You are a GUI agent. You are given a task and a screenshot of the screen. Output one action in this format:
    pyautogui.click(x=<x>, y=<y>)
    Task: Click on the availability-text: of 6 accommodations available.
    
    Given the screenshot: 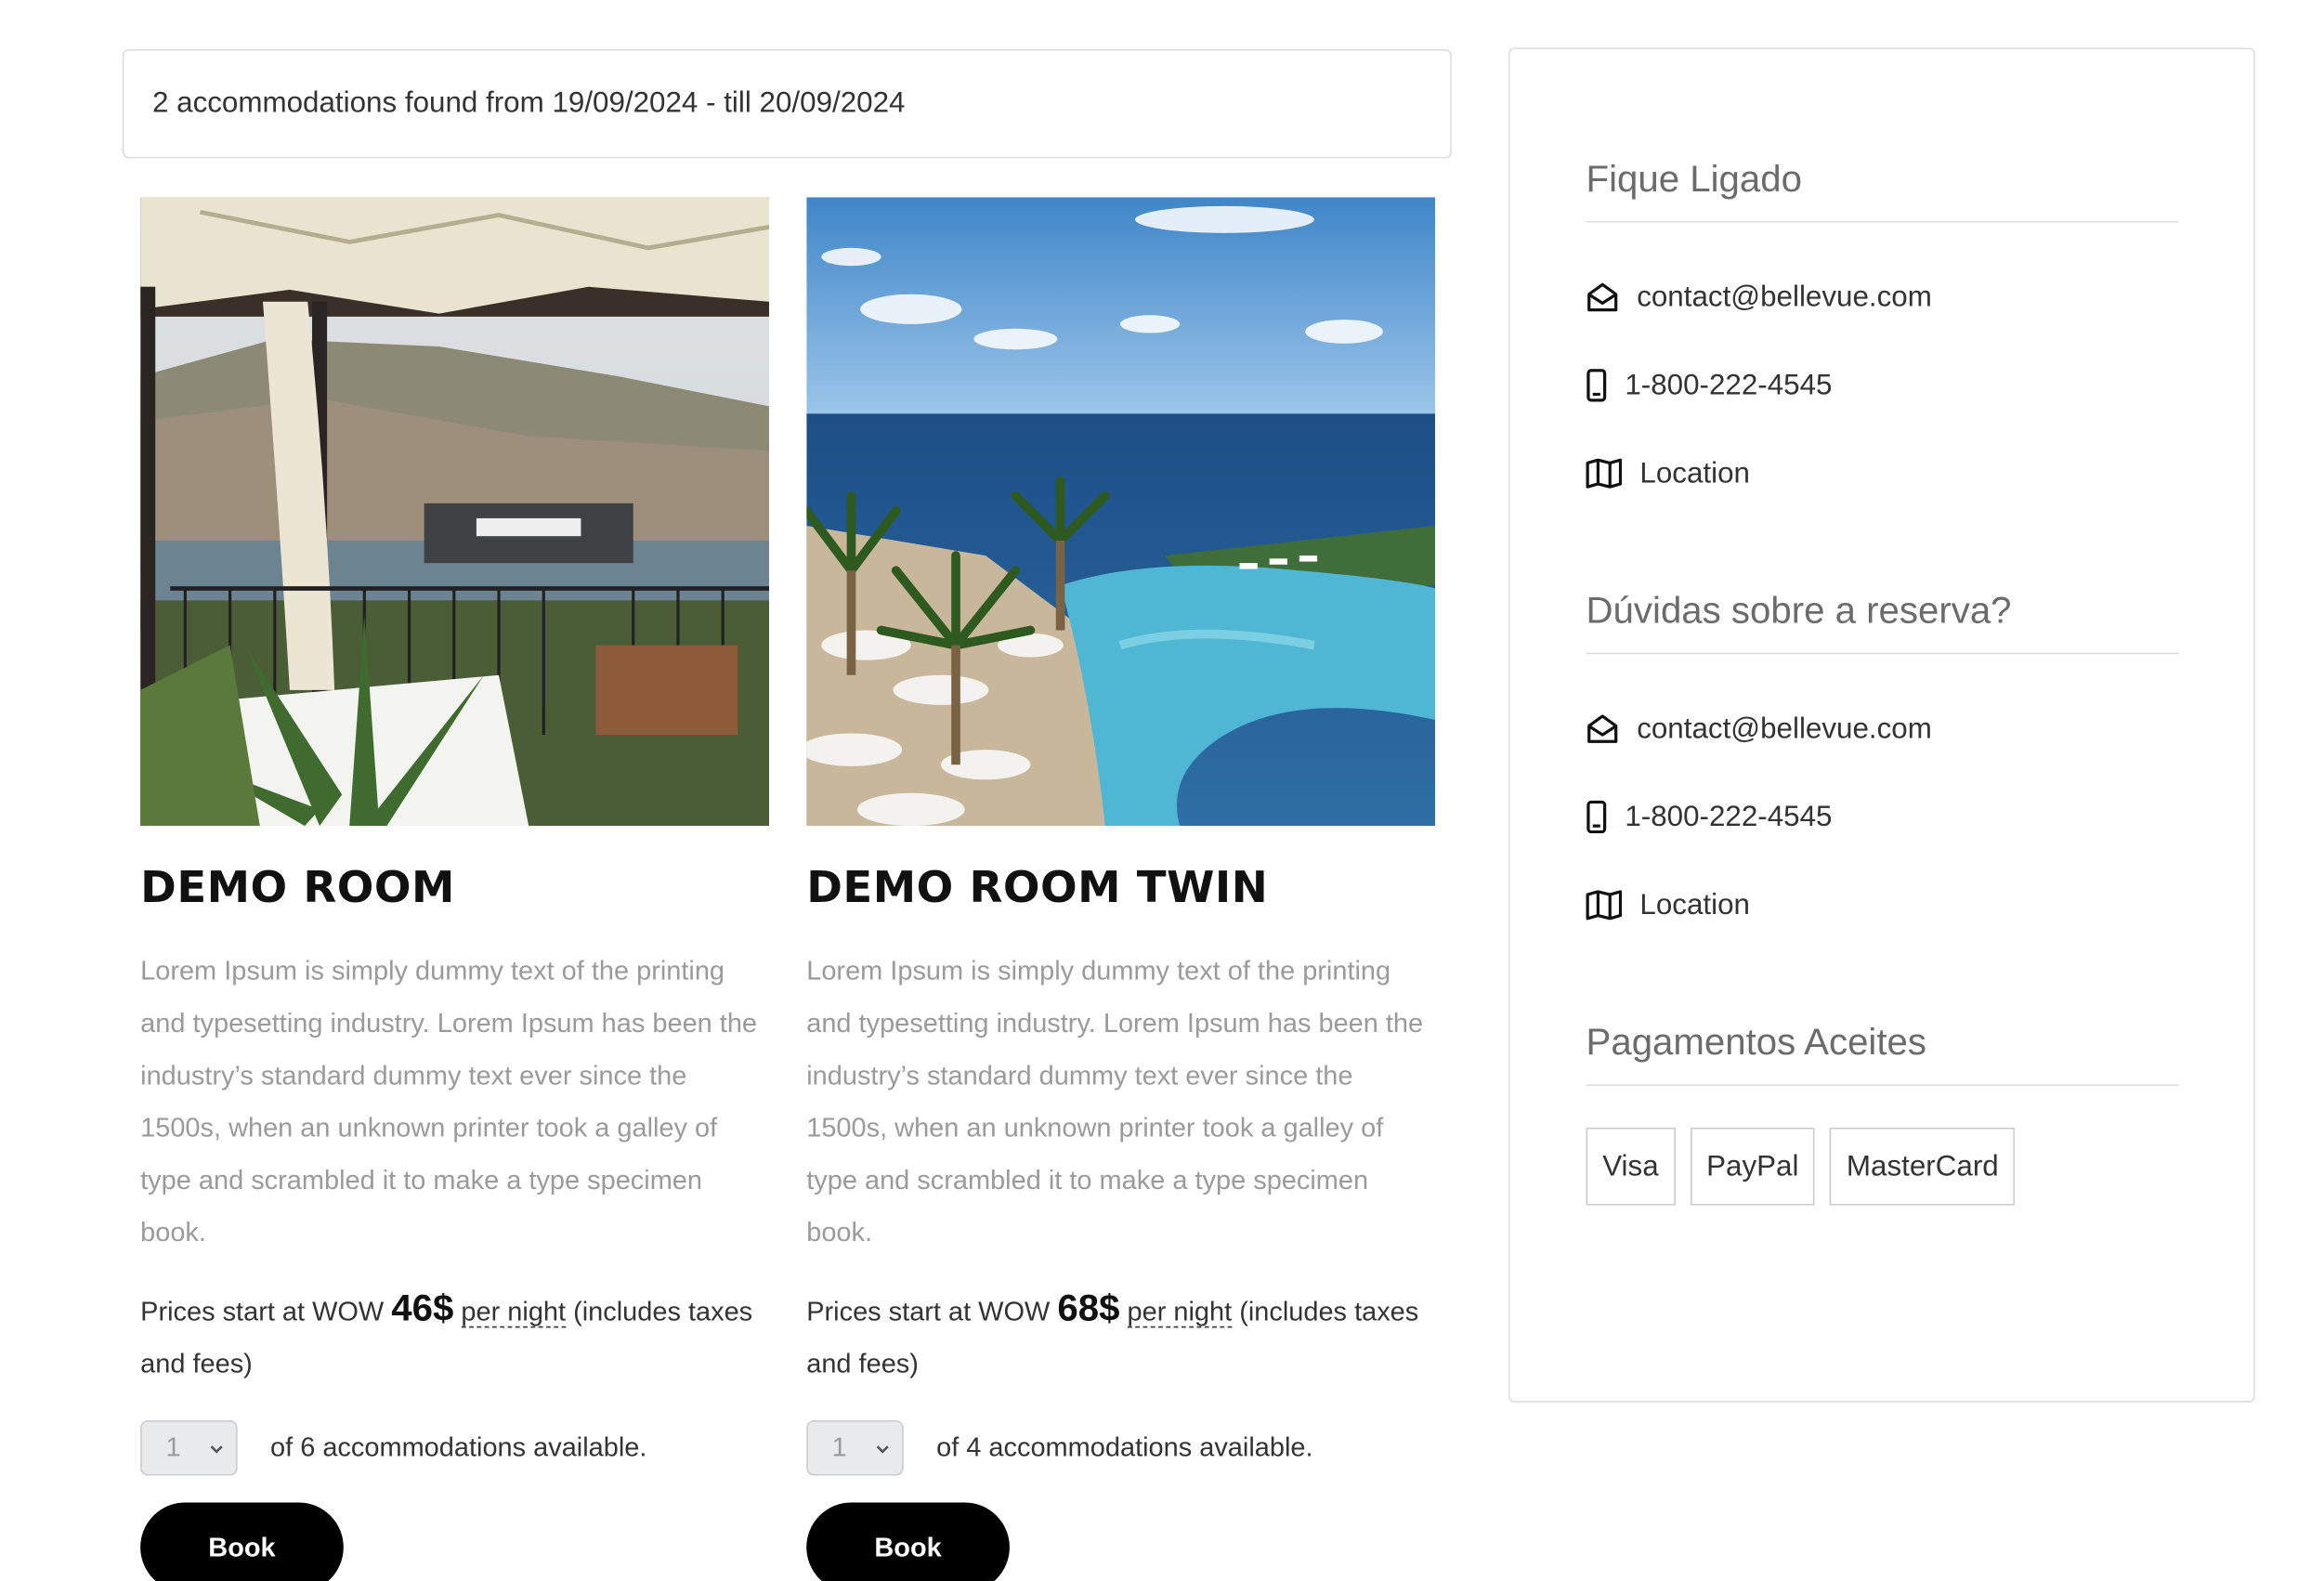 What is the action you would take?
    pyautogui.click(x=458, y=1447)
    